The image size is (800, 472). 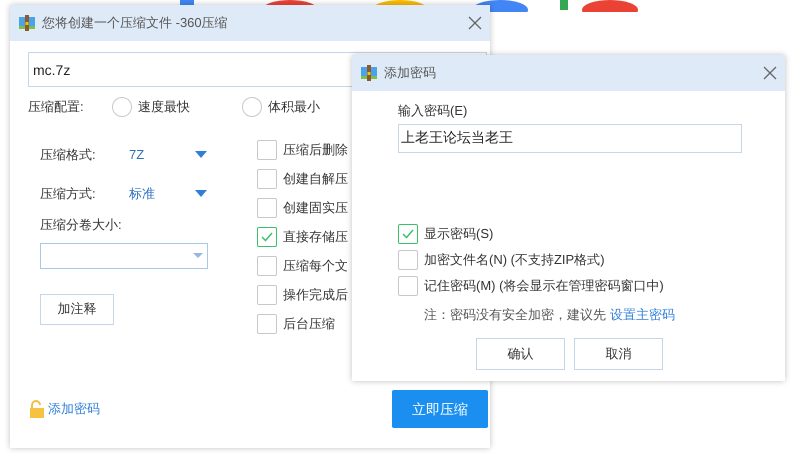 I want to click on field-label: 压缩方式:, so click(x=68, y=193).